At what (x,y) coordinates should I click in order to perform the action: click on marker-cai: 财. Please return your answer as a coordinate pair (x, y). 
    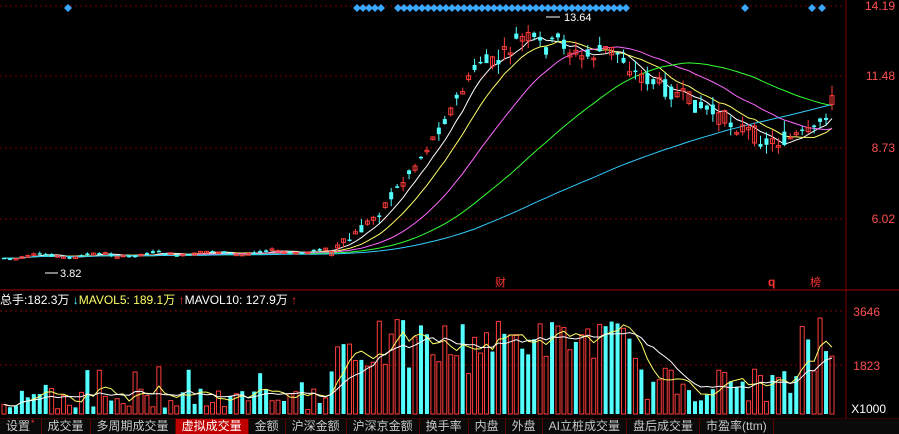
    Looking at the image, I should click on (500, 282).